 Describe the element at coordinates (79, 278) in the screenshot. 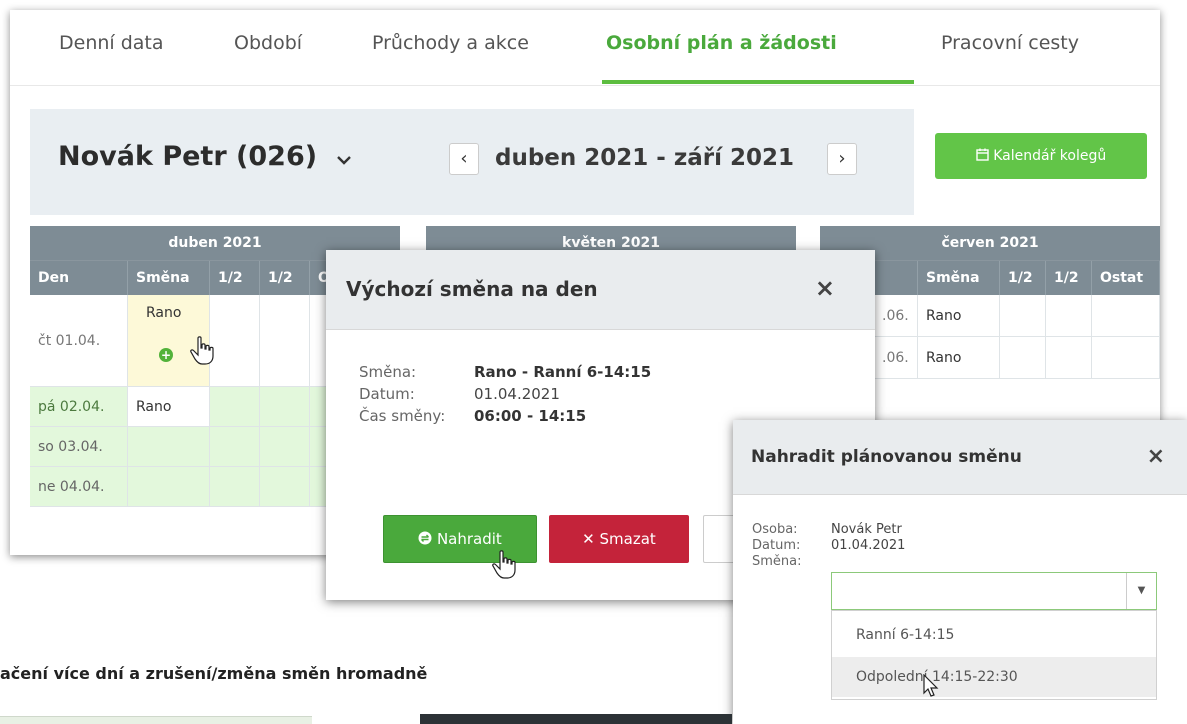

I see `column-header: Den` at that location.